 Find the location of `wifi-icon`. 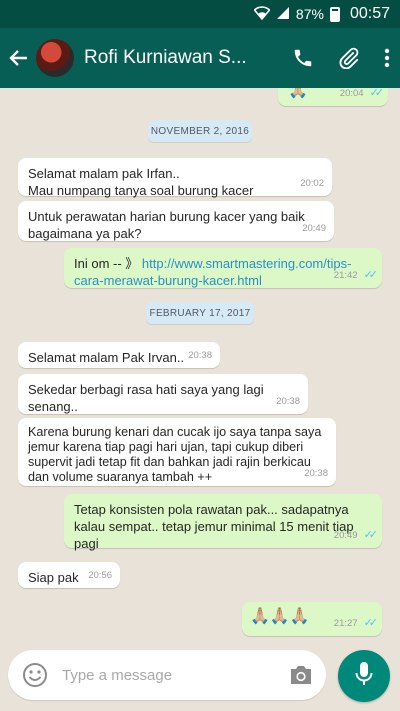

wifi-icon is located at coordinates (262, 14).